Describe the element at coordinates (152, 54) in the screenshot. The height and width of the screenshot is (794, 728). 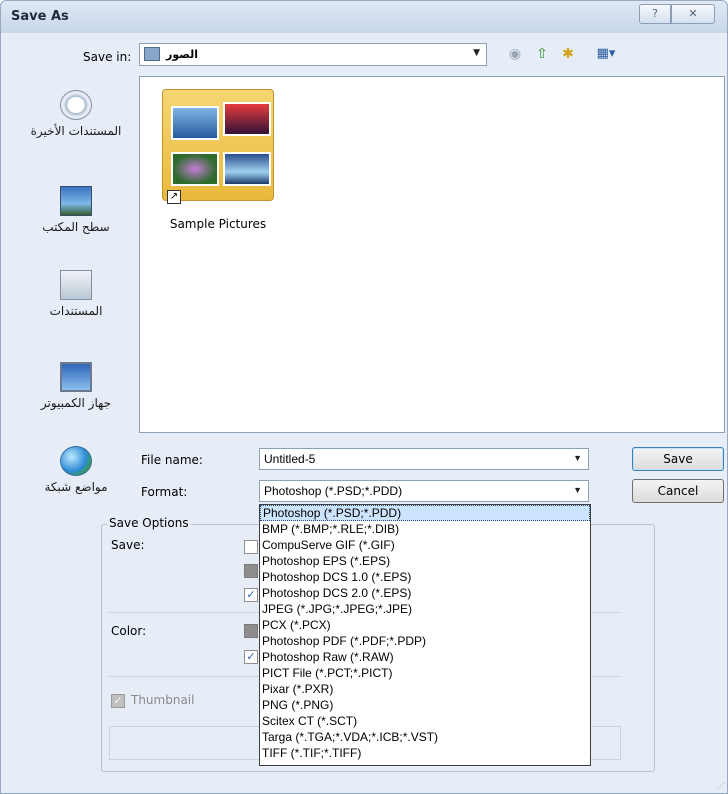
I see `folder-icon` at that location.